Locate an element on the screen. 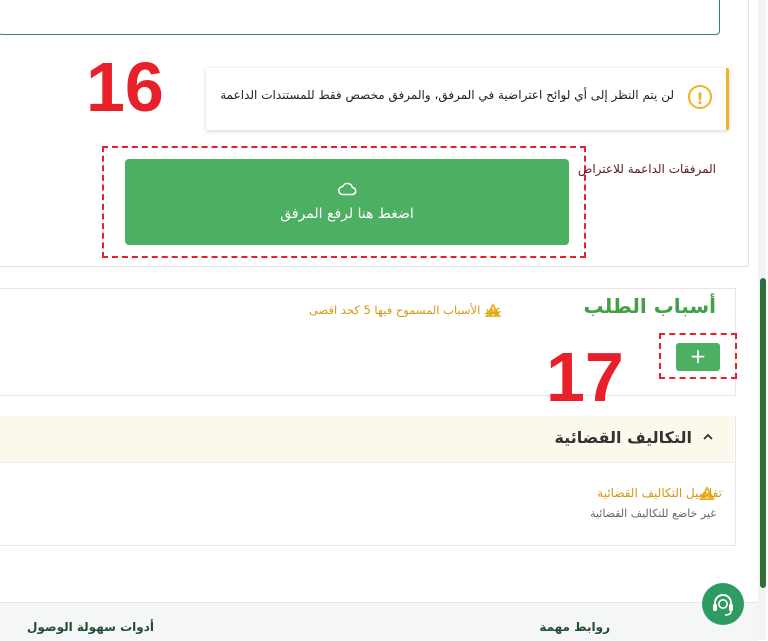 The width and height of the screenshot is (768, 641). costs-detail-value: غير خاضع للتكاليف القضائية is located at coordinates (653, 513).